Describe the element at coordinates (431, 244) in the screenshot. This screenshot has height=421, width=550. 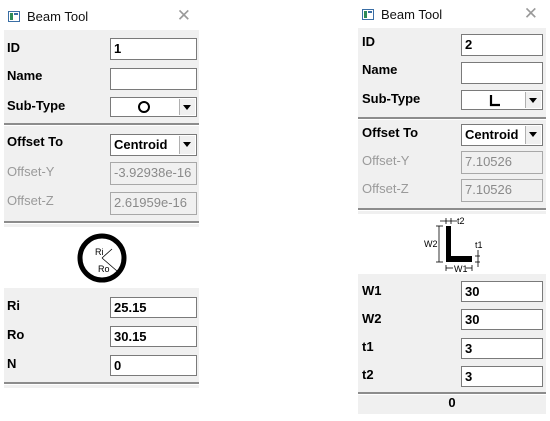
I see `w2-diagram-label: W2` at that location.